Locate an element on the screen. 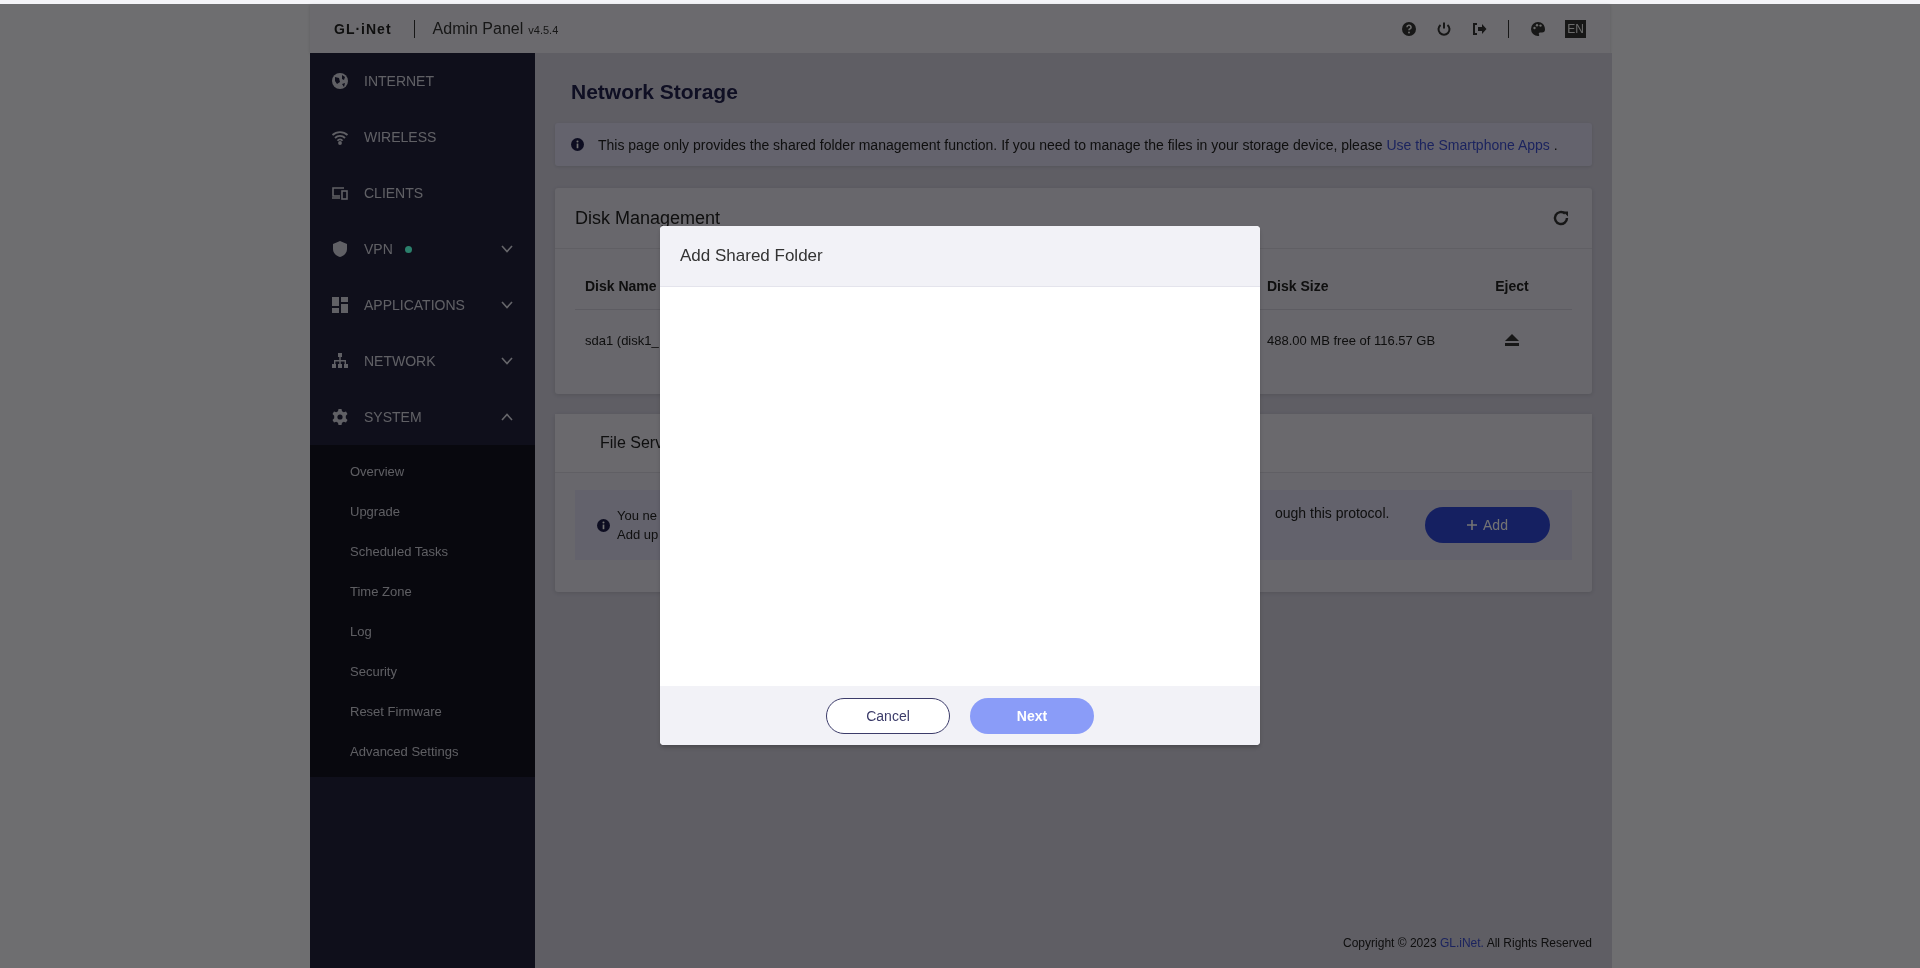  network-icon is located at coordinates (340, 361).